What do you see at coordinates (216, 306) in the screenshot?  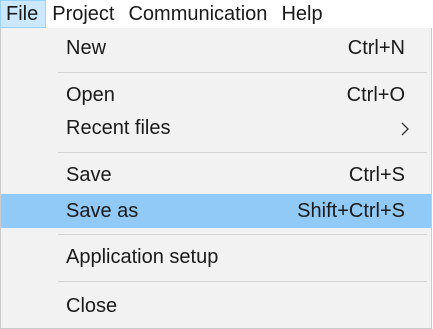 I see `menu-item-close: Close` at bounding box center [216, 306].